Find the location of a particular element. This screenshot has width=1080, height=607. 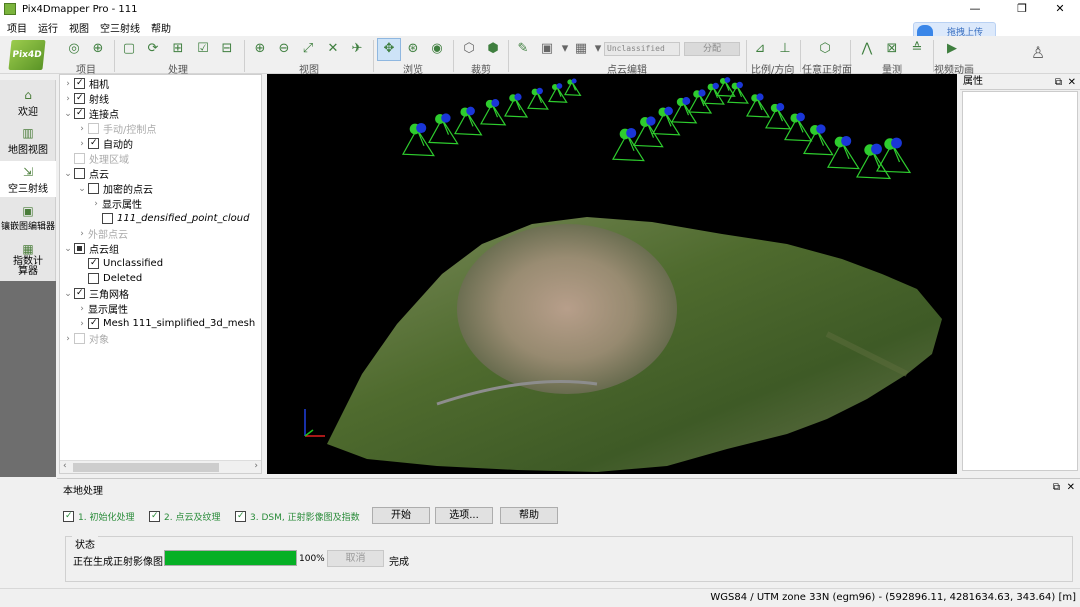

tree-item: 111_densified_point_cloud is located at coordinates (169, 218).